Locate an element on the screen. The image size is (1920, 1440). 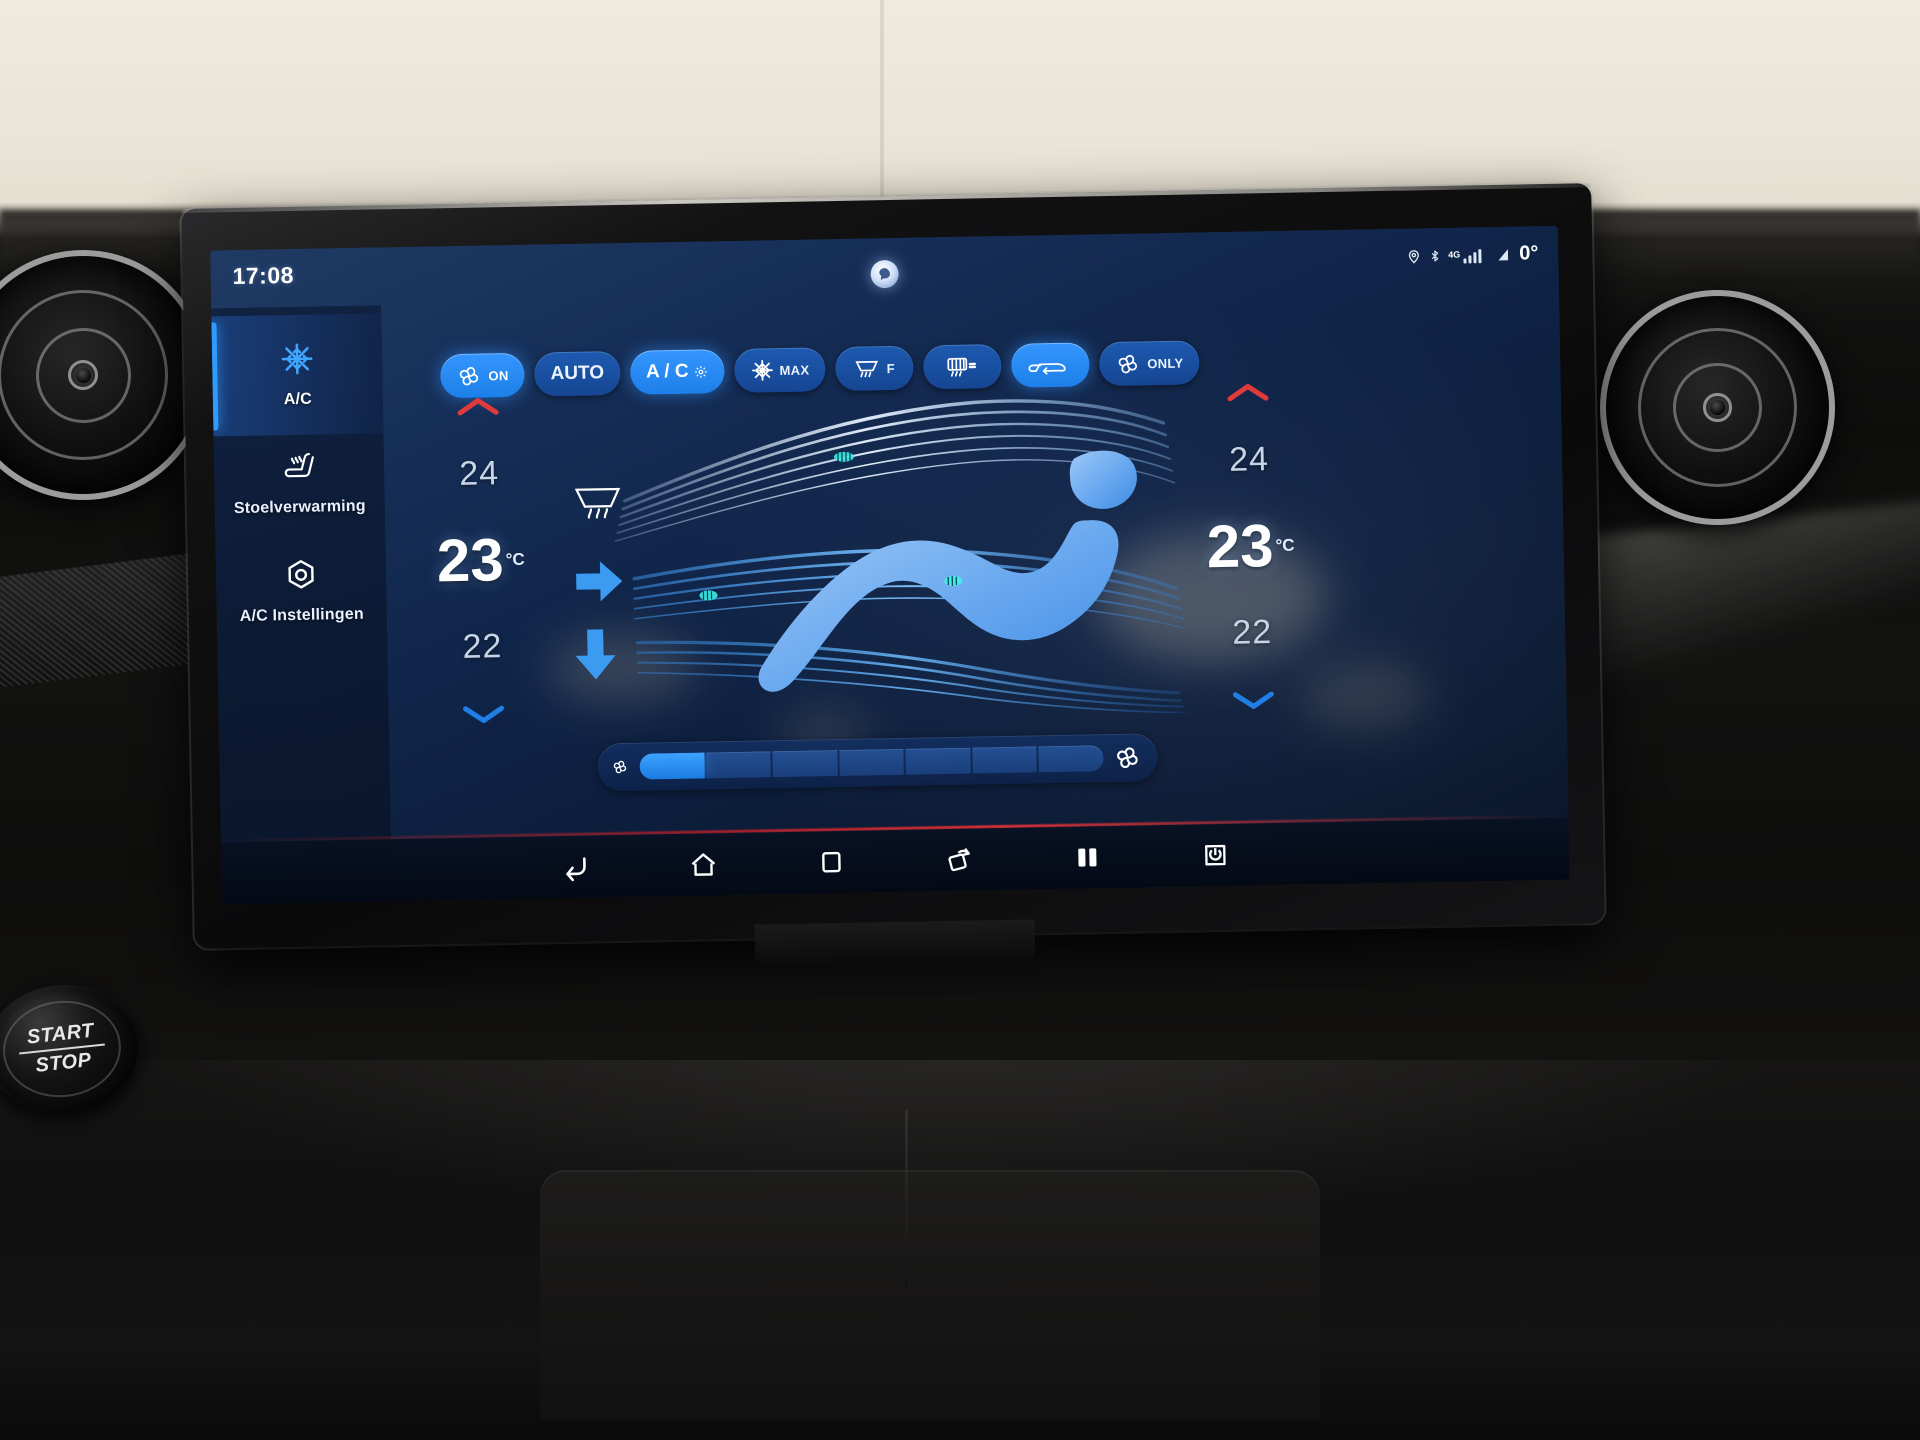
face-vent-arrow-icon is located at coordinates (599, 581).